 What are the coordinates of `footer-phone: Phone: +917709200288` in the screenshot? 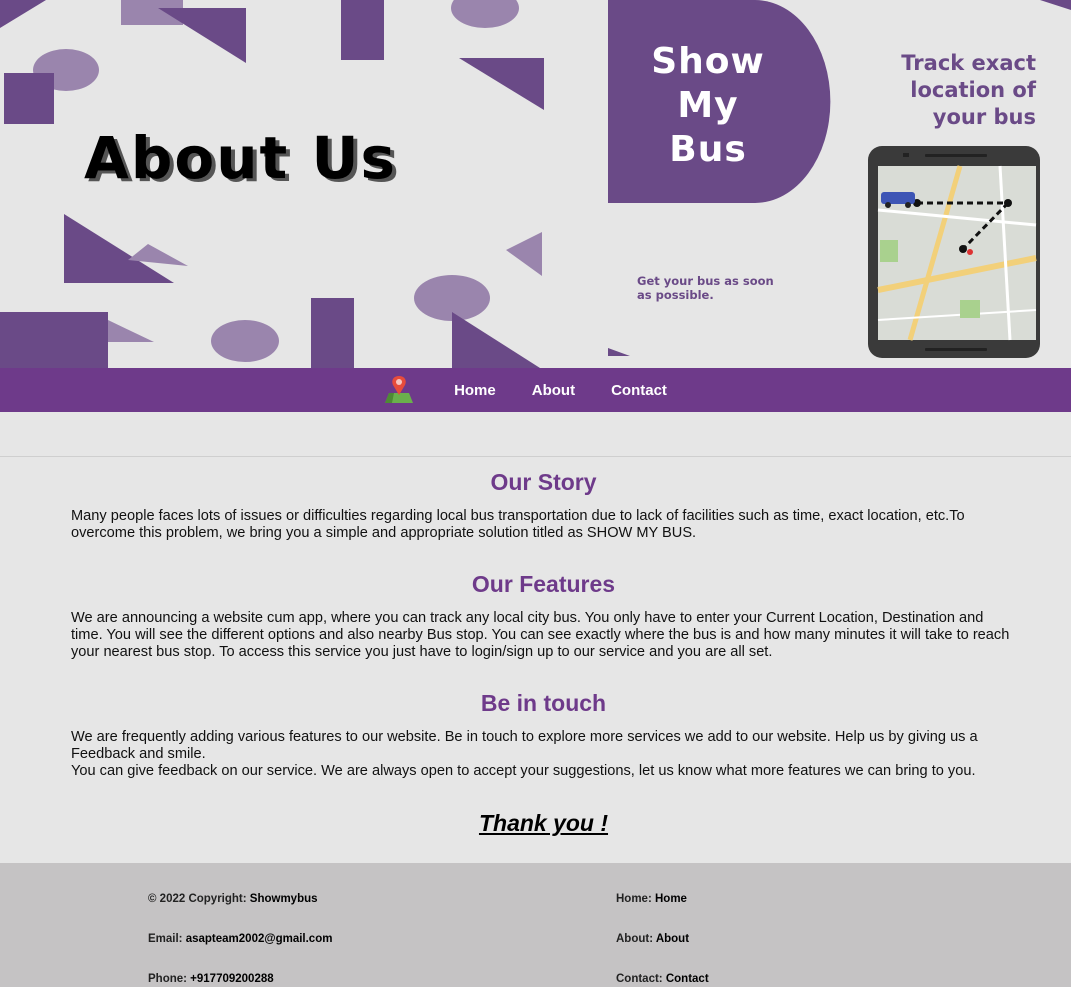 It's located at (240, 980).